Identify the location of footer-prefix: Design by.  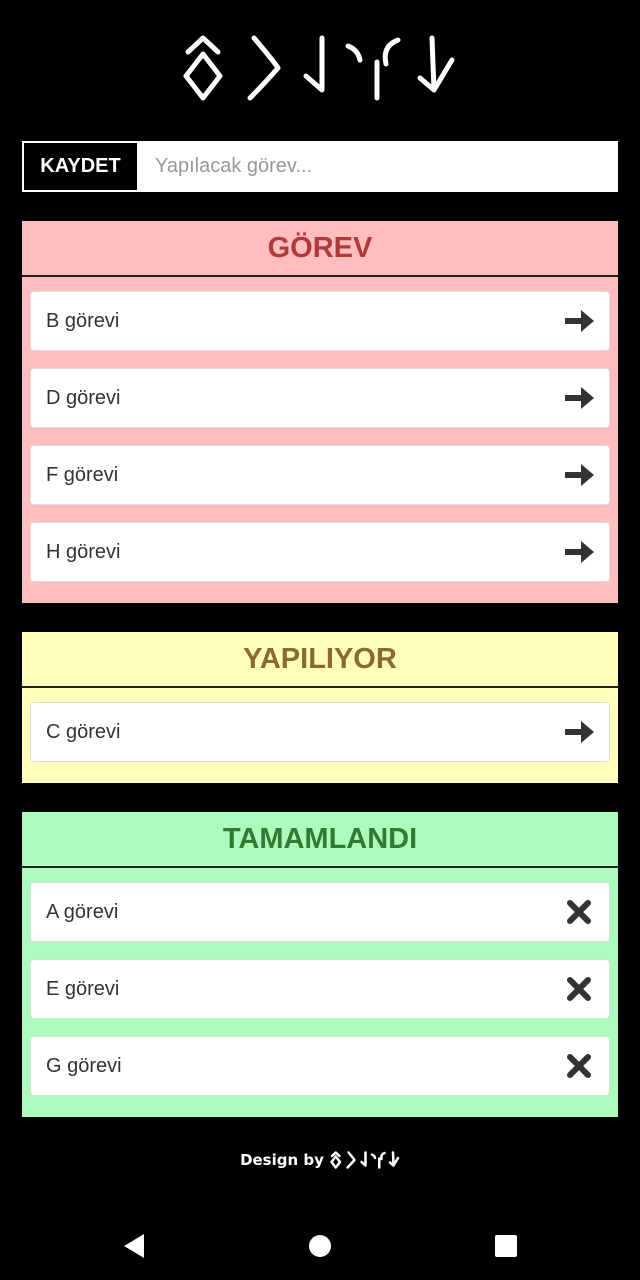
(282, 1160).